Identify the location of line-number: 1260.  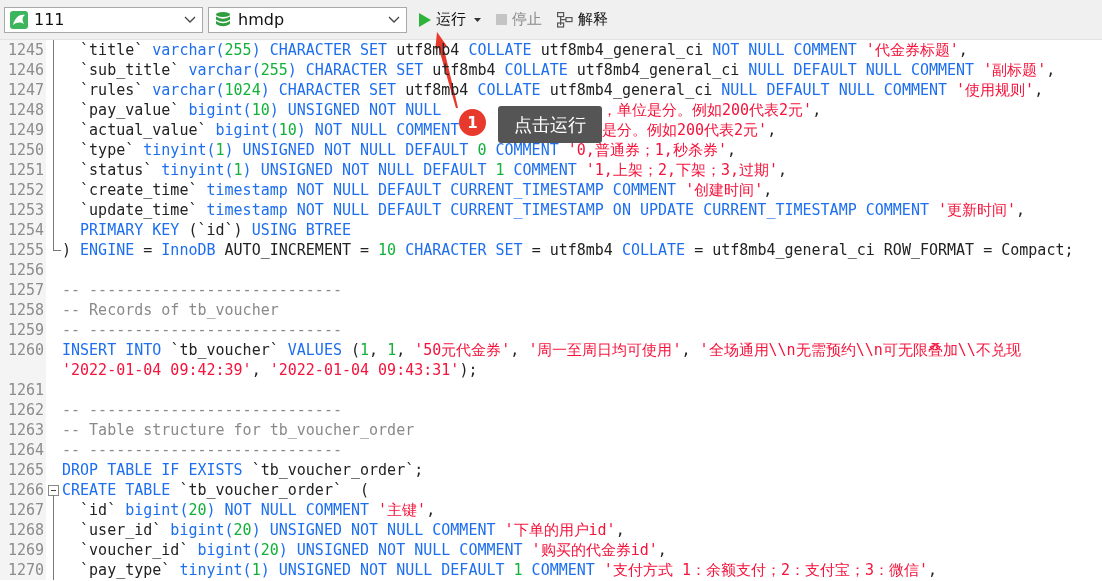
(23, 350).